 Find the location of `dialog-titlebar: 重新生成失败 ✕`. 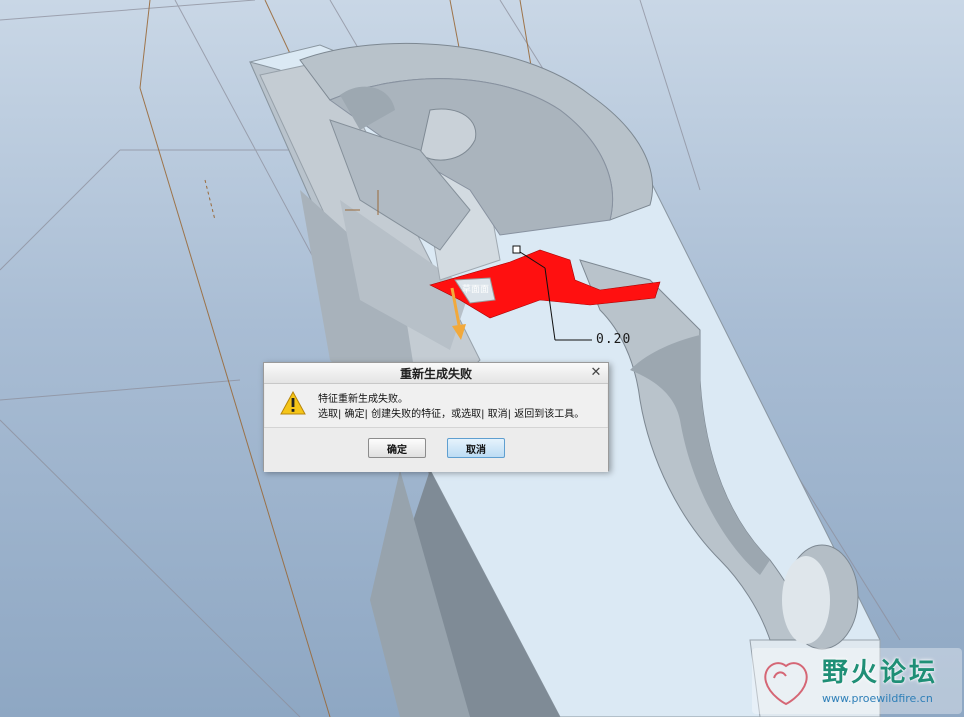

dialog-titlebar: 重新生成失败 ✕ is located at coordinates (436, 373).